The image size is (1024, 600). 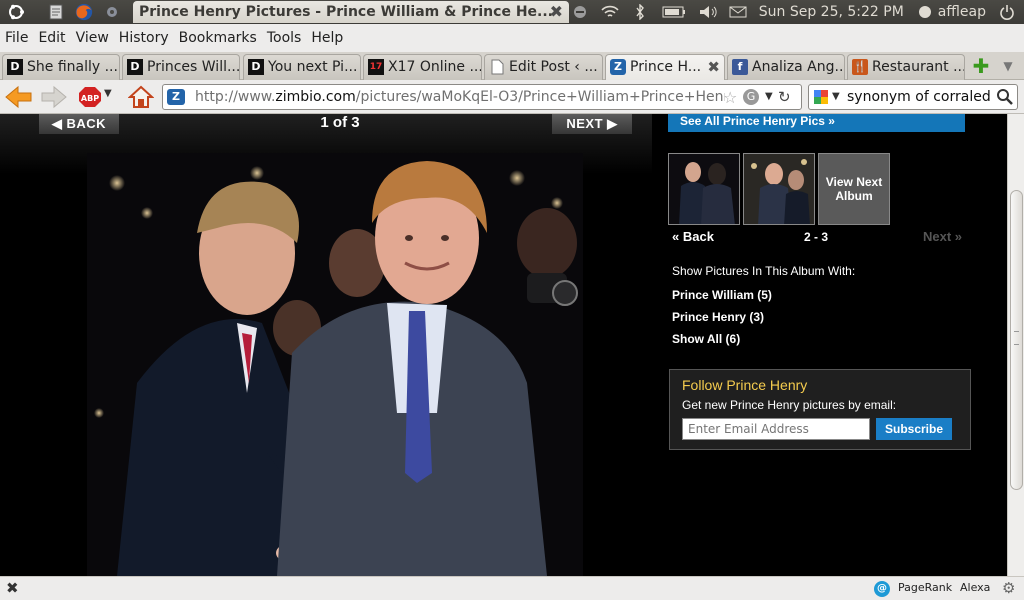 I want to click on facebook-icon: f, so click(x=740, y=67).